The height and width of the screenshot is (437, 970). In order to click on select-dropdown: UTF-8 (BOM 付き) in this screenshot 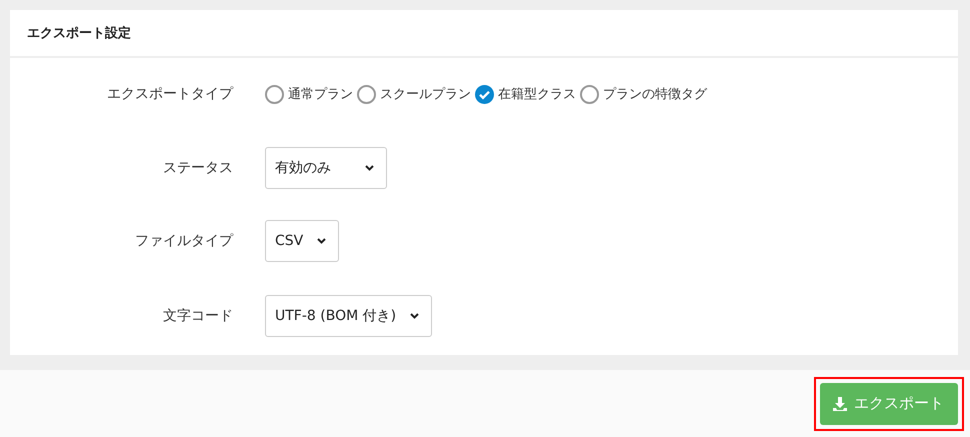, I will do `click(348, 316)`.